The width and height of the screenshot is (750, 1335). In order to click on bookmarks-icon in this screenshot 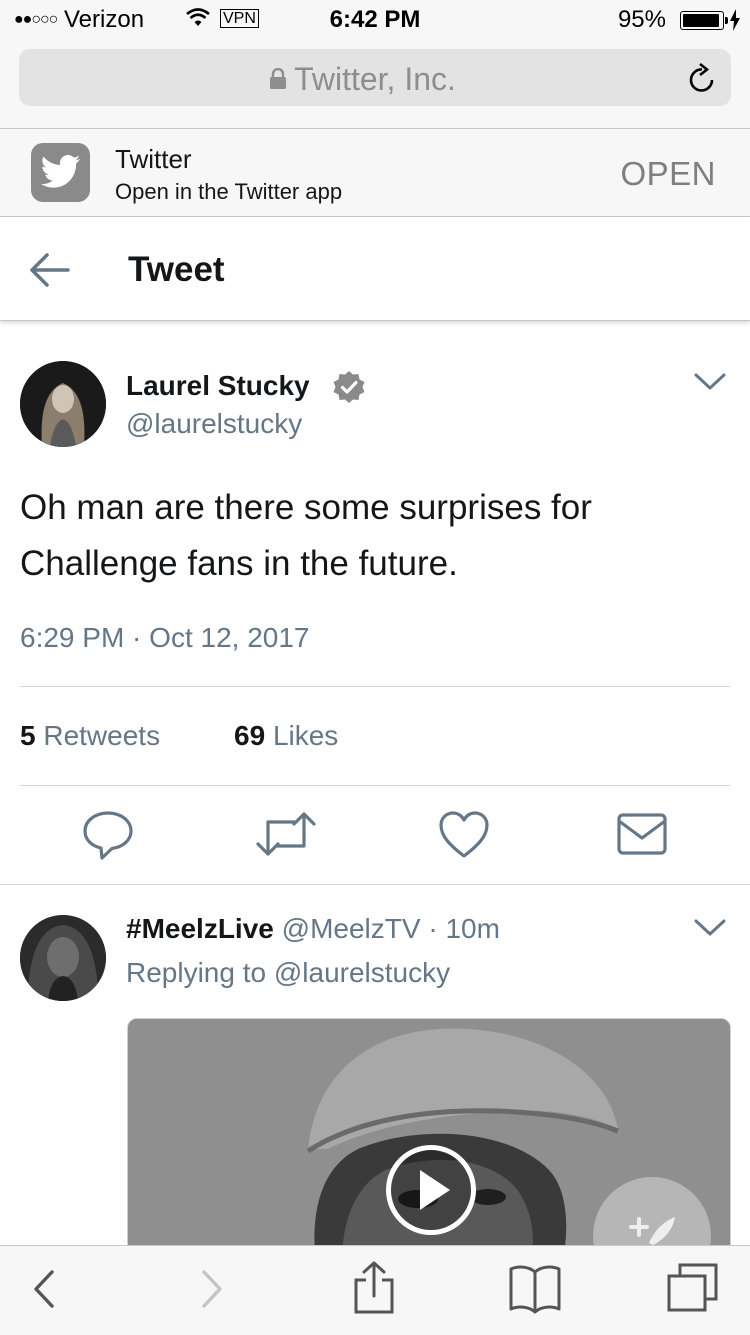, I will do `click(535, 1291)`.